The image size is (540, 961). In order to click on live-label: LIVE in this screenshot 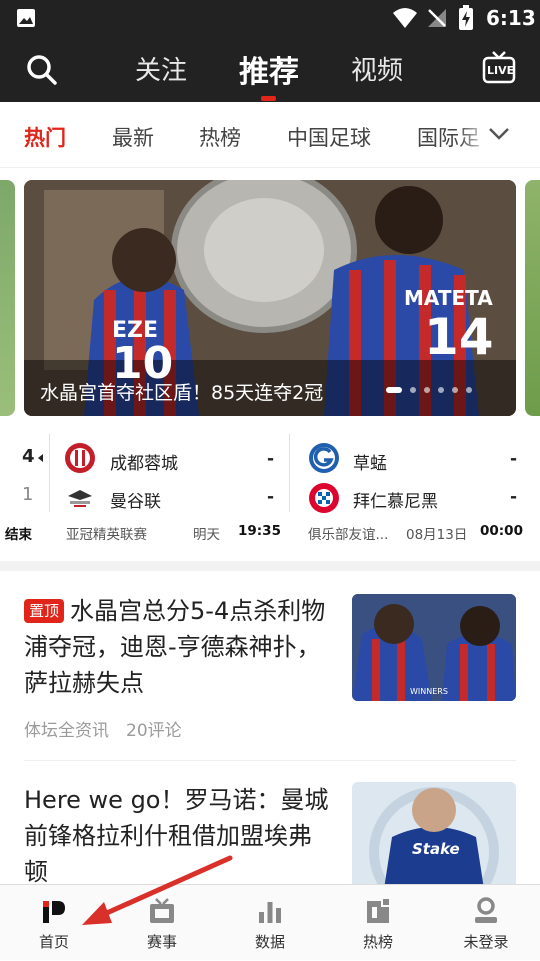, I will do `click(501, 70)`.